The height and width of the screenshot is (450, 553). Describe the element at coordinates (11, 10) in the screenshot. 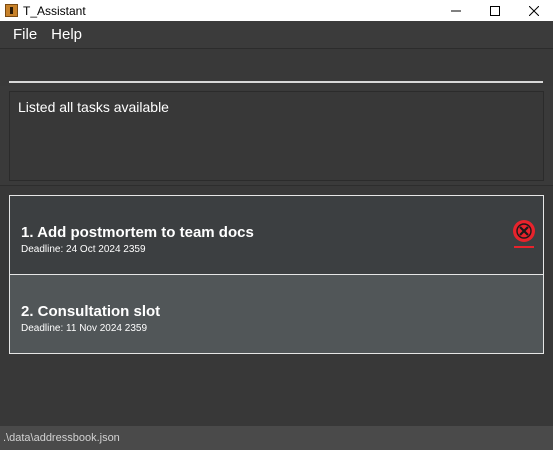

I see `app-icon` at that location.